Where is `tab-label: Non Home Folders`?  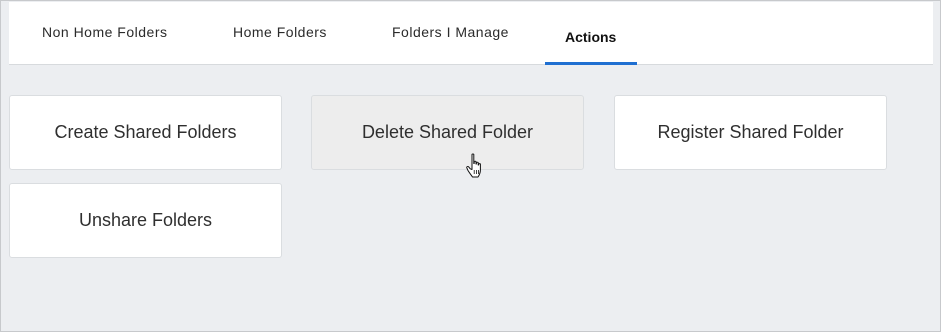
tab-label: Non Home Folders is located at coordinates (105, 32).